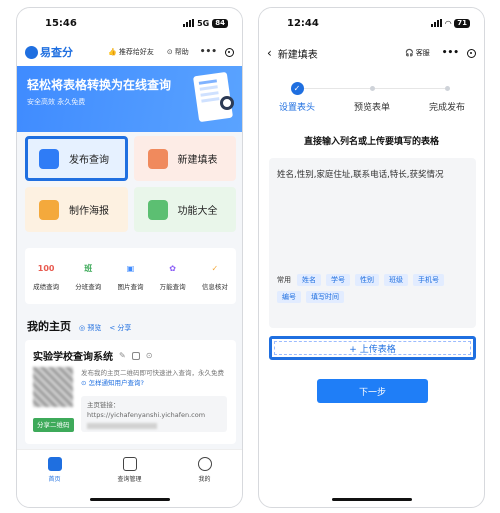 The width and height of the screenshot is (500, 513). What do you see at coordinates (49, 52) in the screenshot?
I see `app-logo: 易查分` at bounding box center [49, 52].